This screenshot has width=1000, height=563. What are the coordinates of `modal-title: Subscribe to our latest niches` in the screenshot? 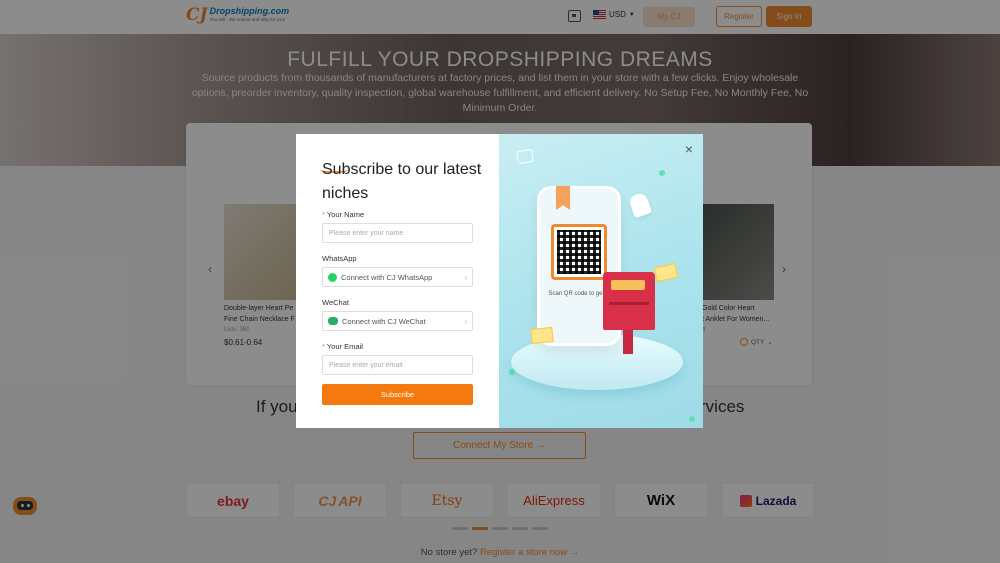 It's located at (402, 181).